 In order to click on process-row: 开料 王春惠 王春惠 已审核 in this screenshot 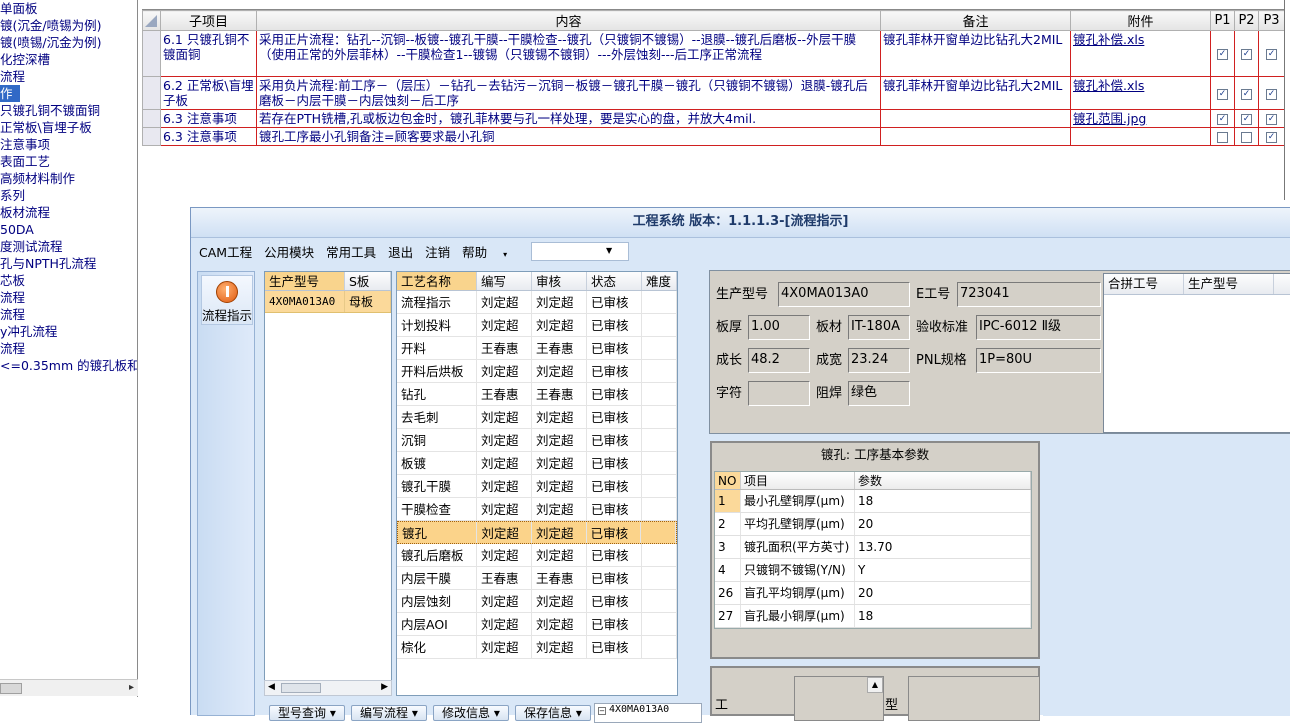, I will do `click(537, 348)`.